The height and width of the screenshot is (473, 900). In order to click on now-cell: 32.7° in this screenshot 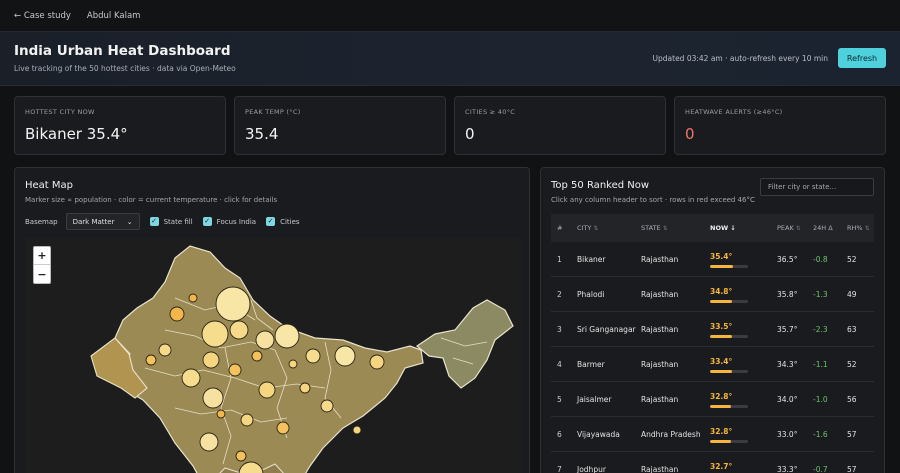, I will do `click(729, 462)`.